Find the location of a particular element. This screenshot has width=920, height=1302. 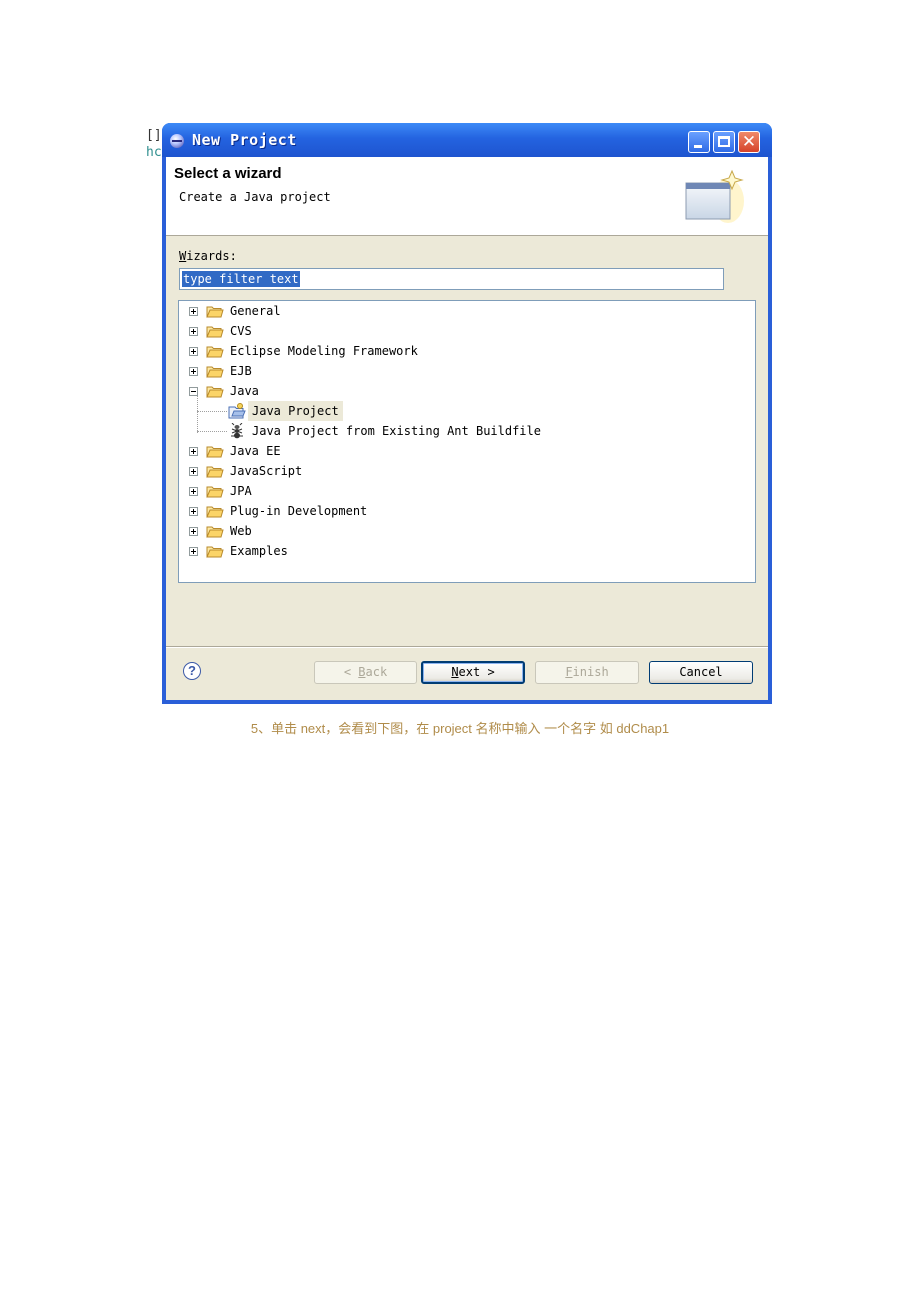

tree-item-javascript: JavaScript is located at coordinates (459, 471).